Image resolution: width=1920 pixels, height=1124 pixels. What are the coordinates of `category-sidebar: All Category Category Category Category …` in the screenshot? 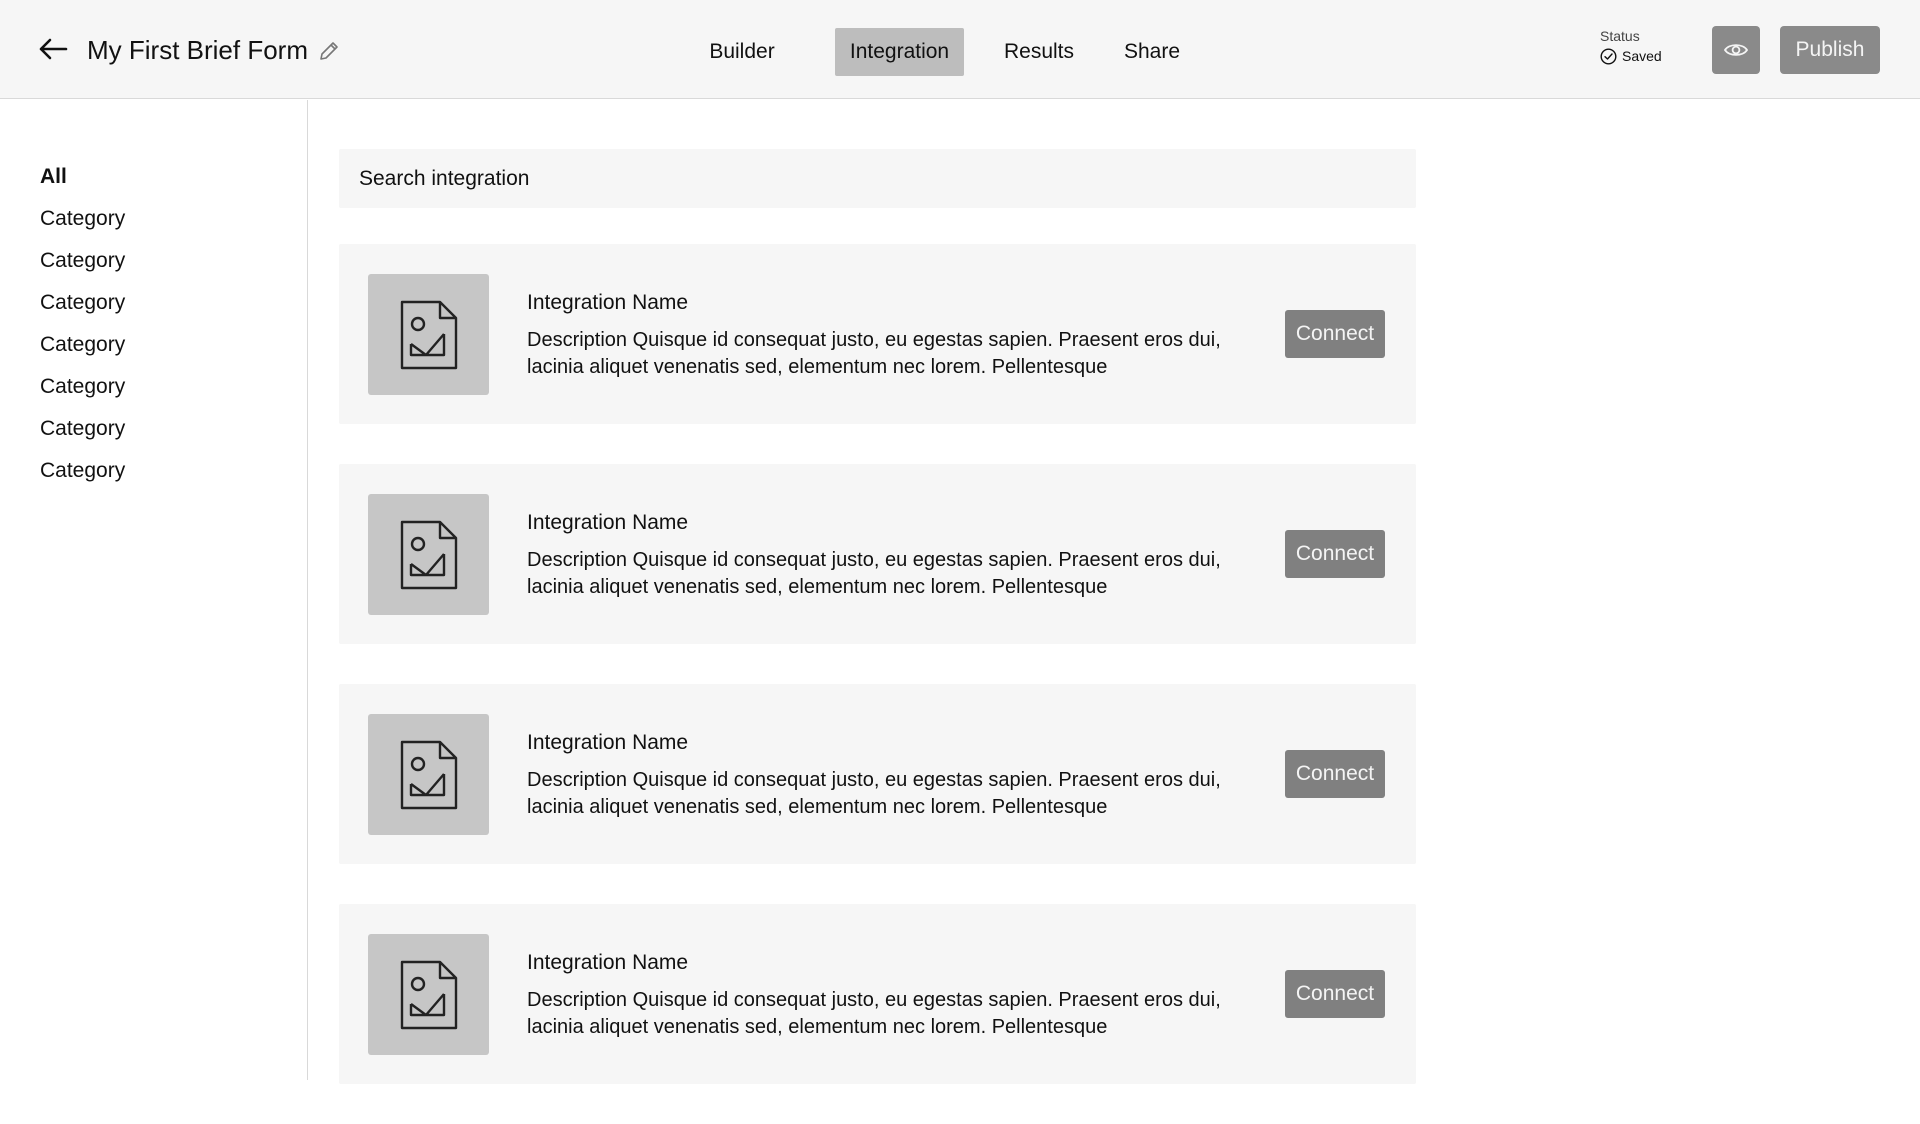 It's located at (154, 590).